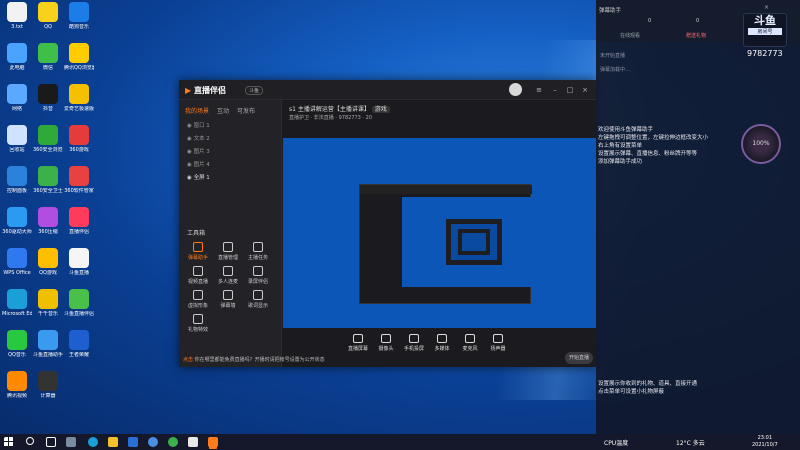  I want to click on source-button: 多媒体, so click(442, 343).